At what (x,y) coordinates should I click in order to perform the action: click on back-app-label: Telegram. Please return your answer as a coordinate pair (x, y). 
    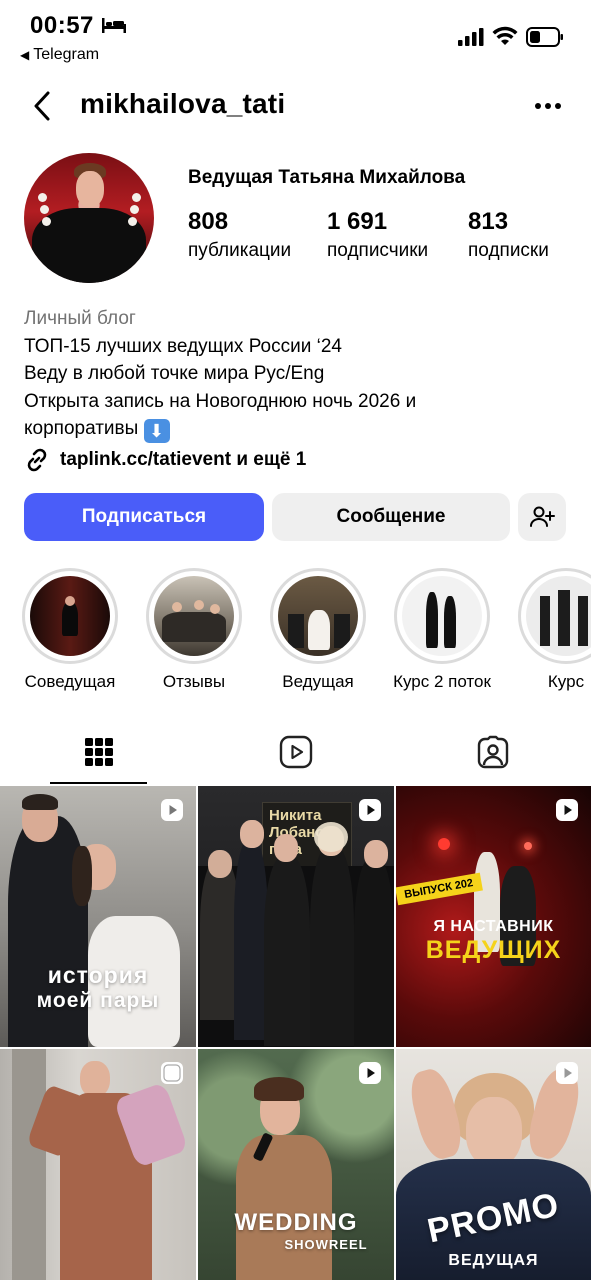
    Looking at the image, I should click on (66, 54).